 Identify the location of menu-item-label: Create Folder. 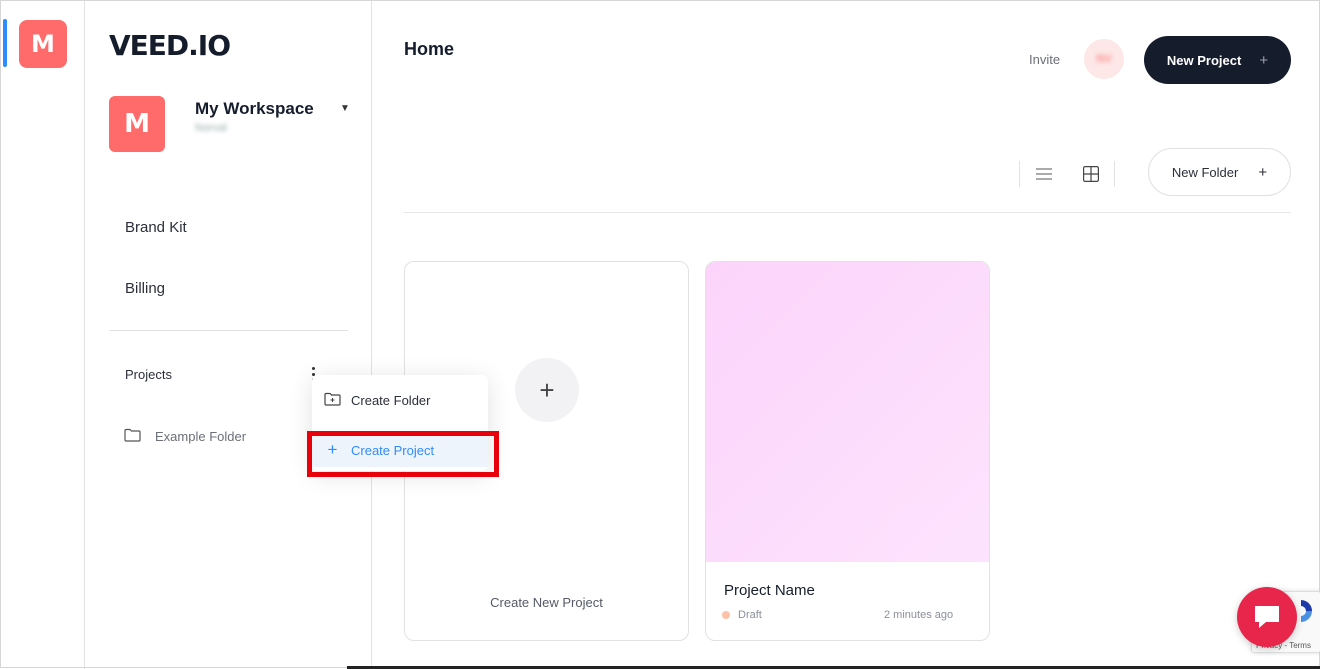
(391, 400).